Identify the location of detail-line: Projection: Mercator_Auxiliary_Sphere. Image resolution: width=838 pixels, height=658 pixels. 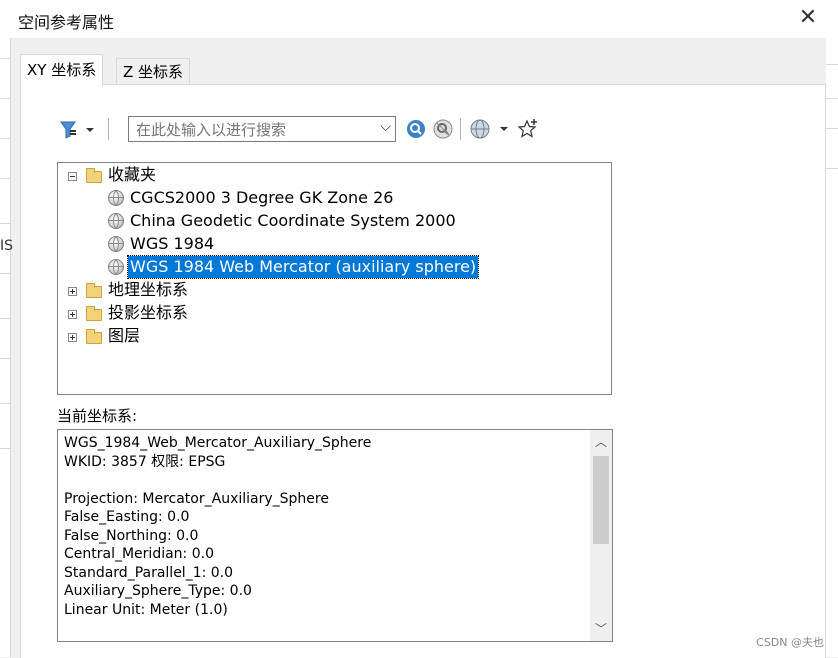
(196, 499).